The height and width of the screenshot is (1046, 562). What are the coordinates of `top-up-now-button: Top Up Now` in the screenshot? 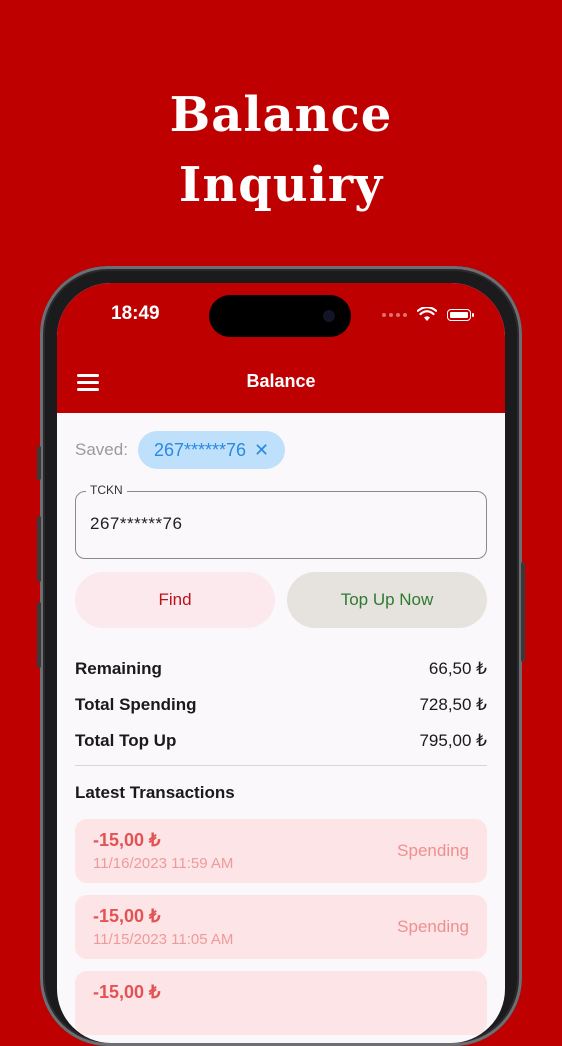 It's located at (387, 600).